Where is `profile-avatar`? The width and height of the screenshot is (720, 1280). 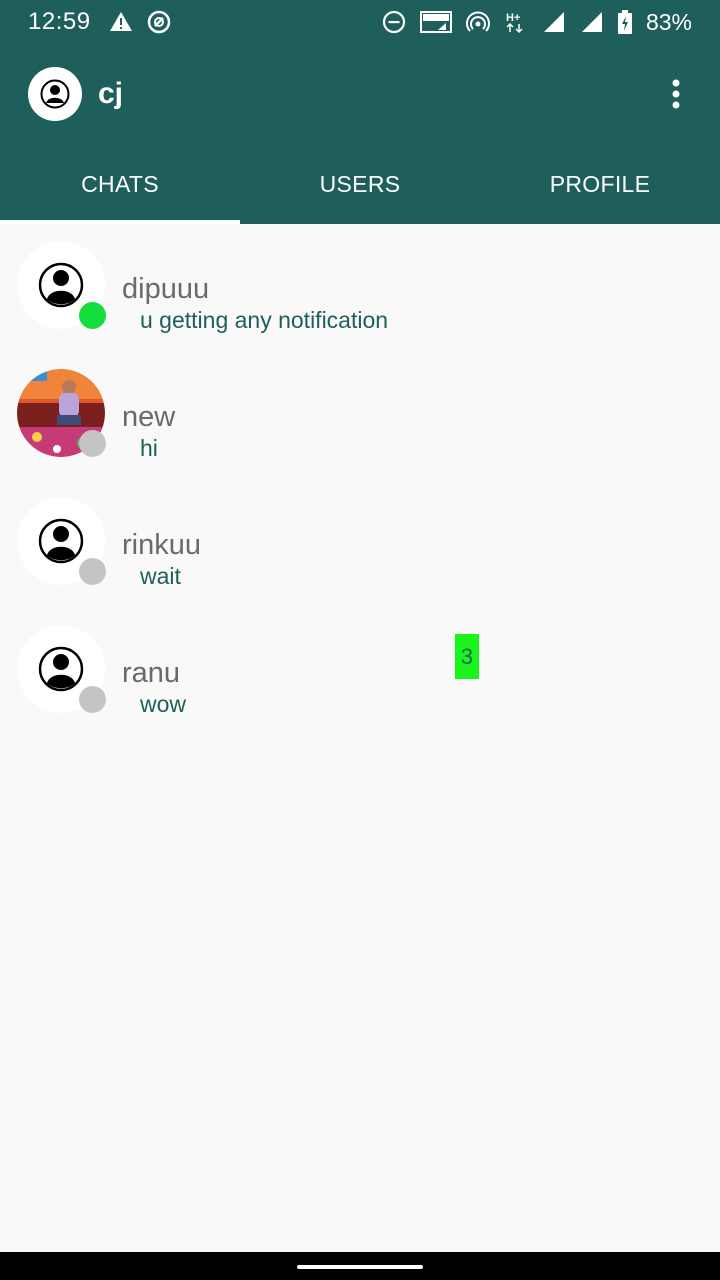
profile-avatar is located at coordinates (55, 94).